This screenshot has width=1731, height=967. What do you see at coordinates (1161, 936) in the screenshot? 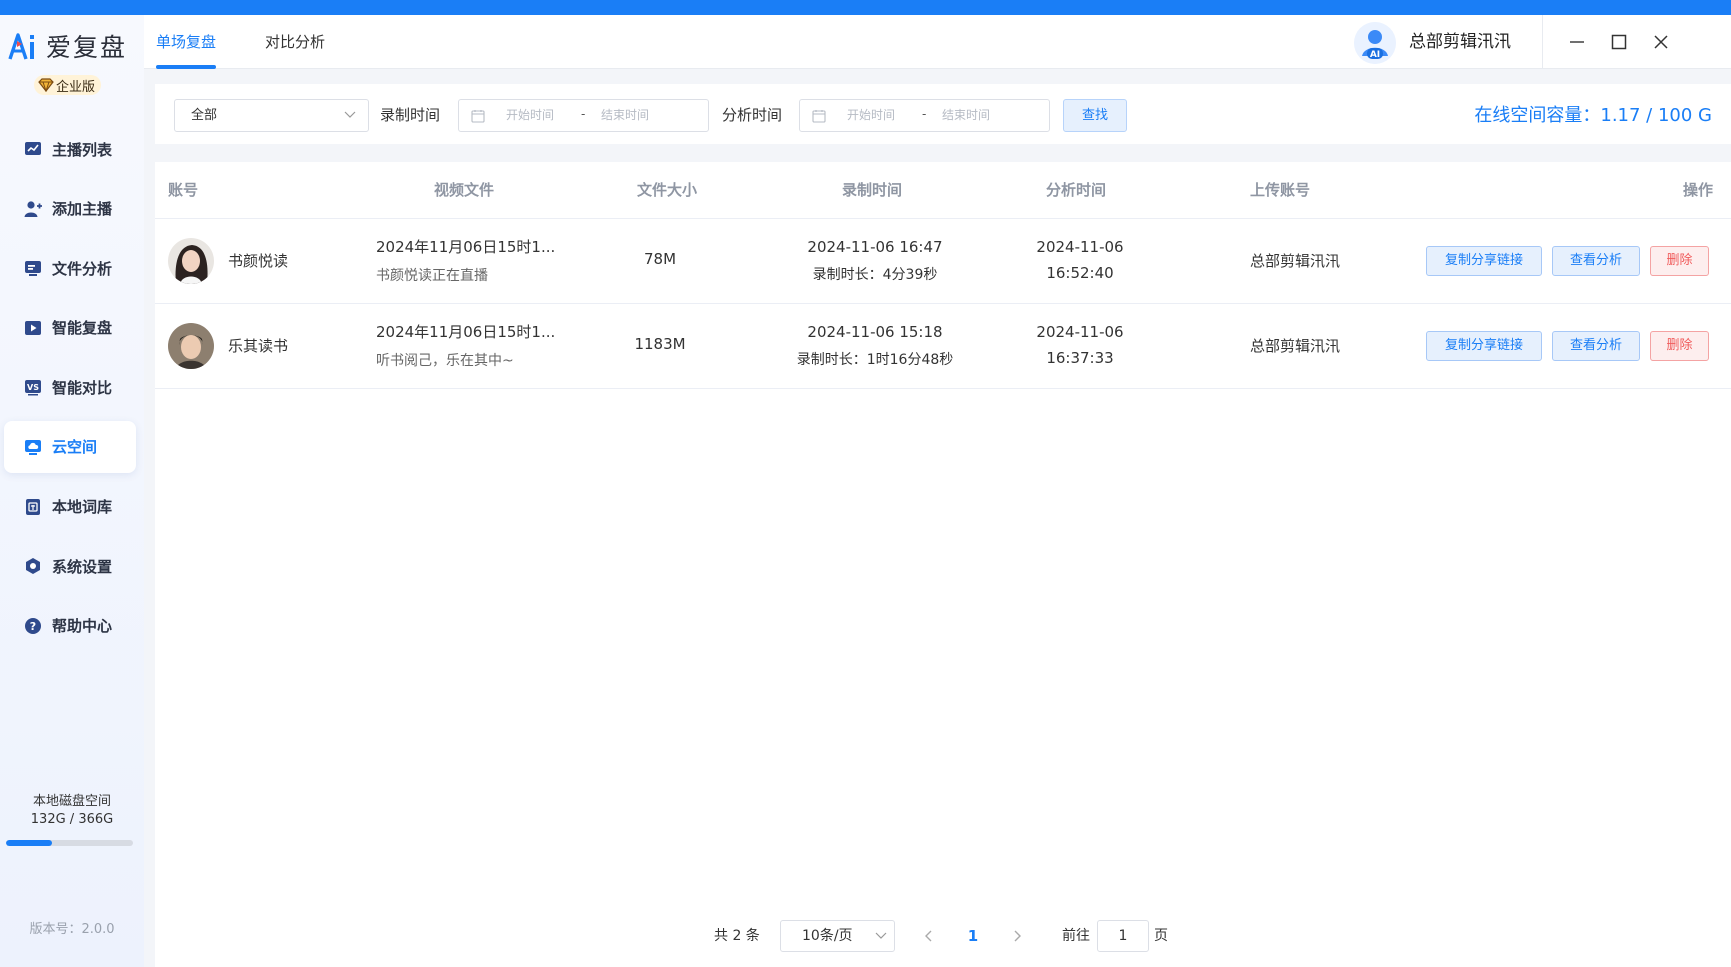
I see `page-unit-label: 页` at bounding box center [1161, 936].